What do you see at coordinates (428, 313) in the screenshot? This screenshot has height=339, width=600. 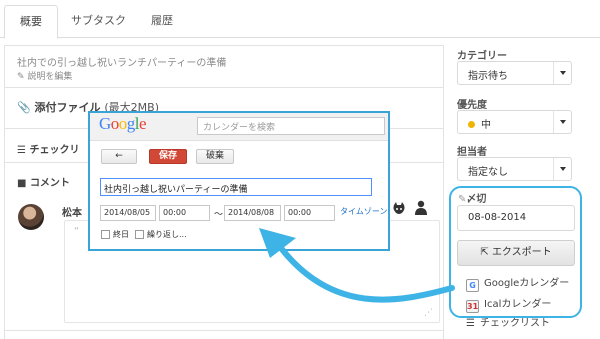 I see `resize-handle-icon: ⋰` at bounding box center [428, 313].